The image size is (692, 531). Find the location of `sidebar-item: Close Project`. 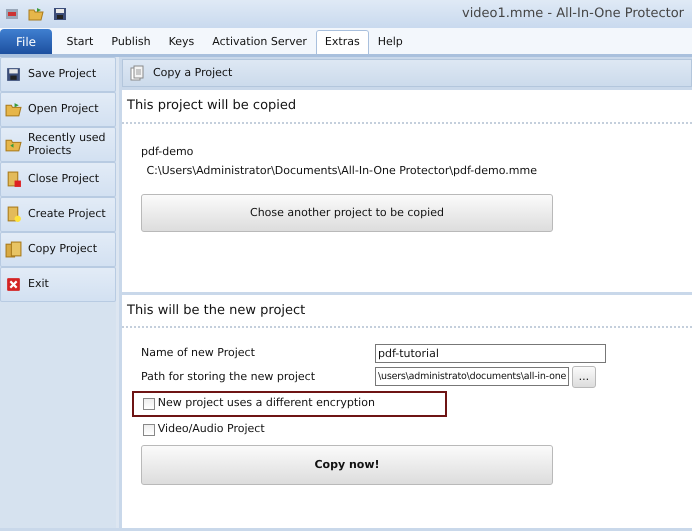

sidebar-item: Close Project is located at coordinates (58, 179).